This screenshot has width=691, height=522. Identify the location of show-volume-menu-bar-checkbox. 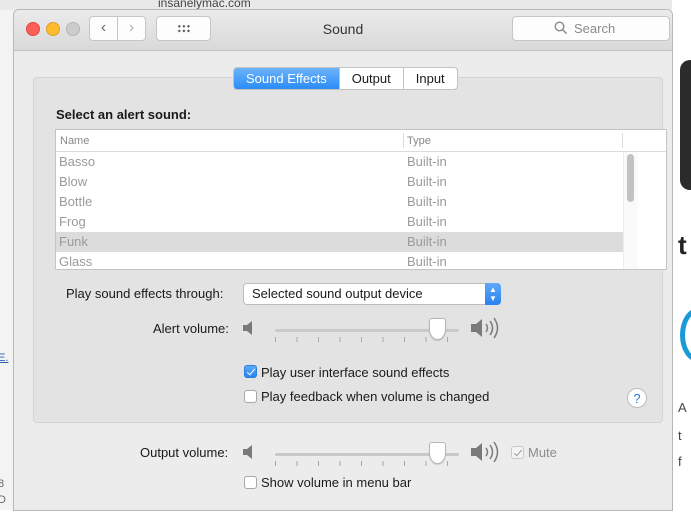
(250, 482).